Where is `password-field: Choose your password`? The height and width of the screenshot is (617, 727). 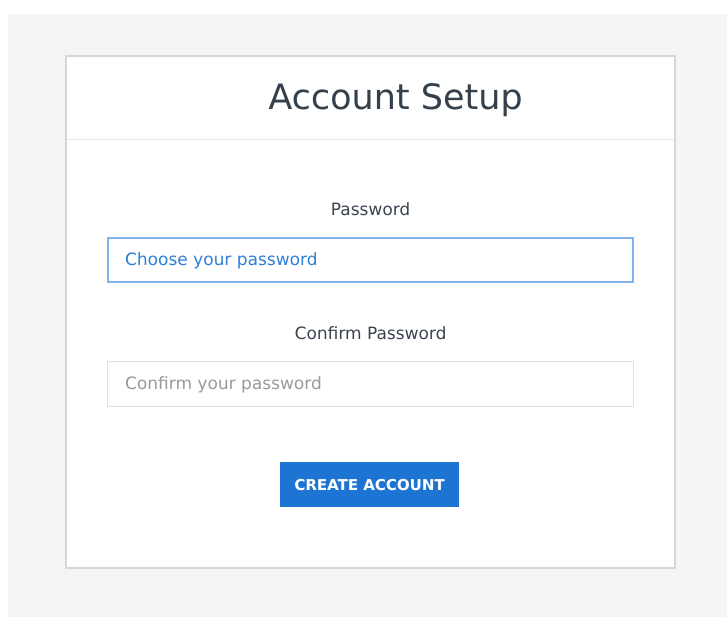
password-field: Choose your password is located at coordinates (370, 260).